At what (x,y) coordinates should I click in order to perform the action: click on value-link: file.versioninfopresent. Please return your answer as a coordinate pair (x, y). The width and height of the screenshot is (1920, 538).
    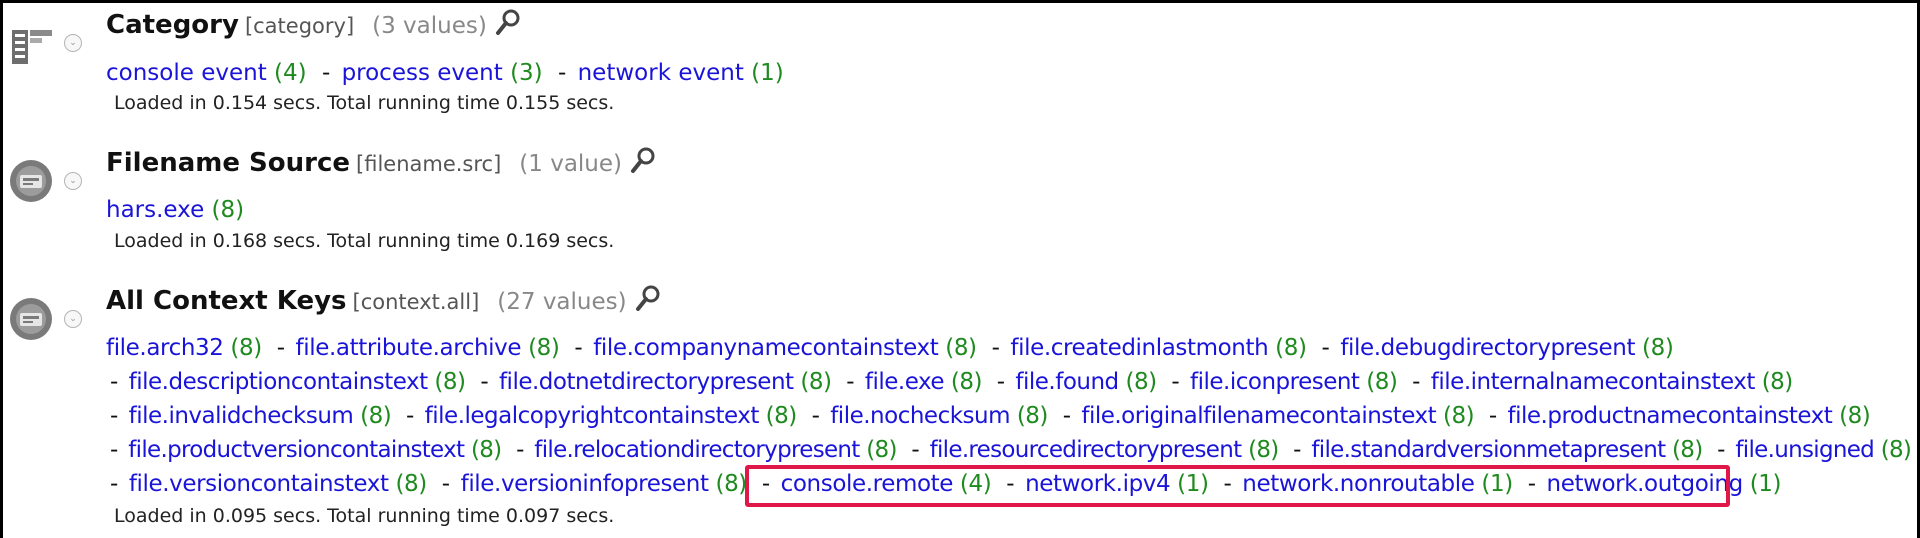
    Looking at the image, I should click on (585, 484).